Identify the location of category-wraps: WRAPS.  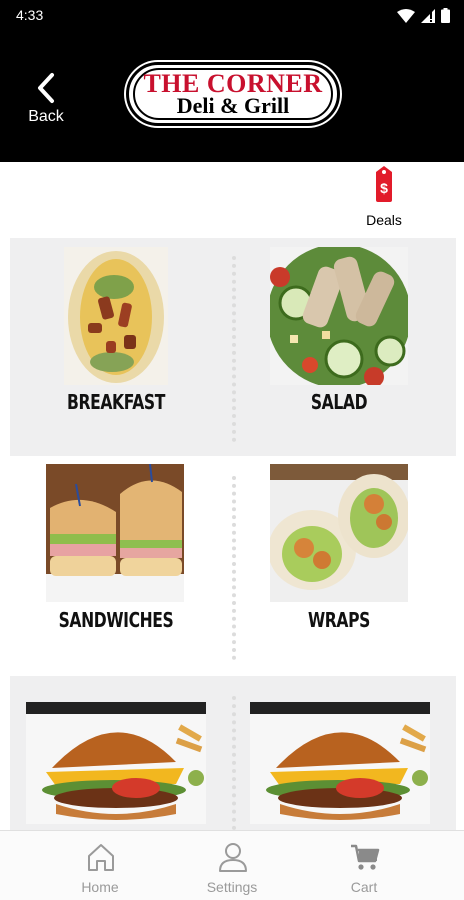
(345, 566).